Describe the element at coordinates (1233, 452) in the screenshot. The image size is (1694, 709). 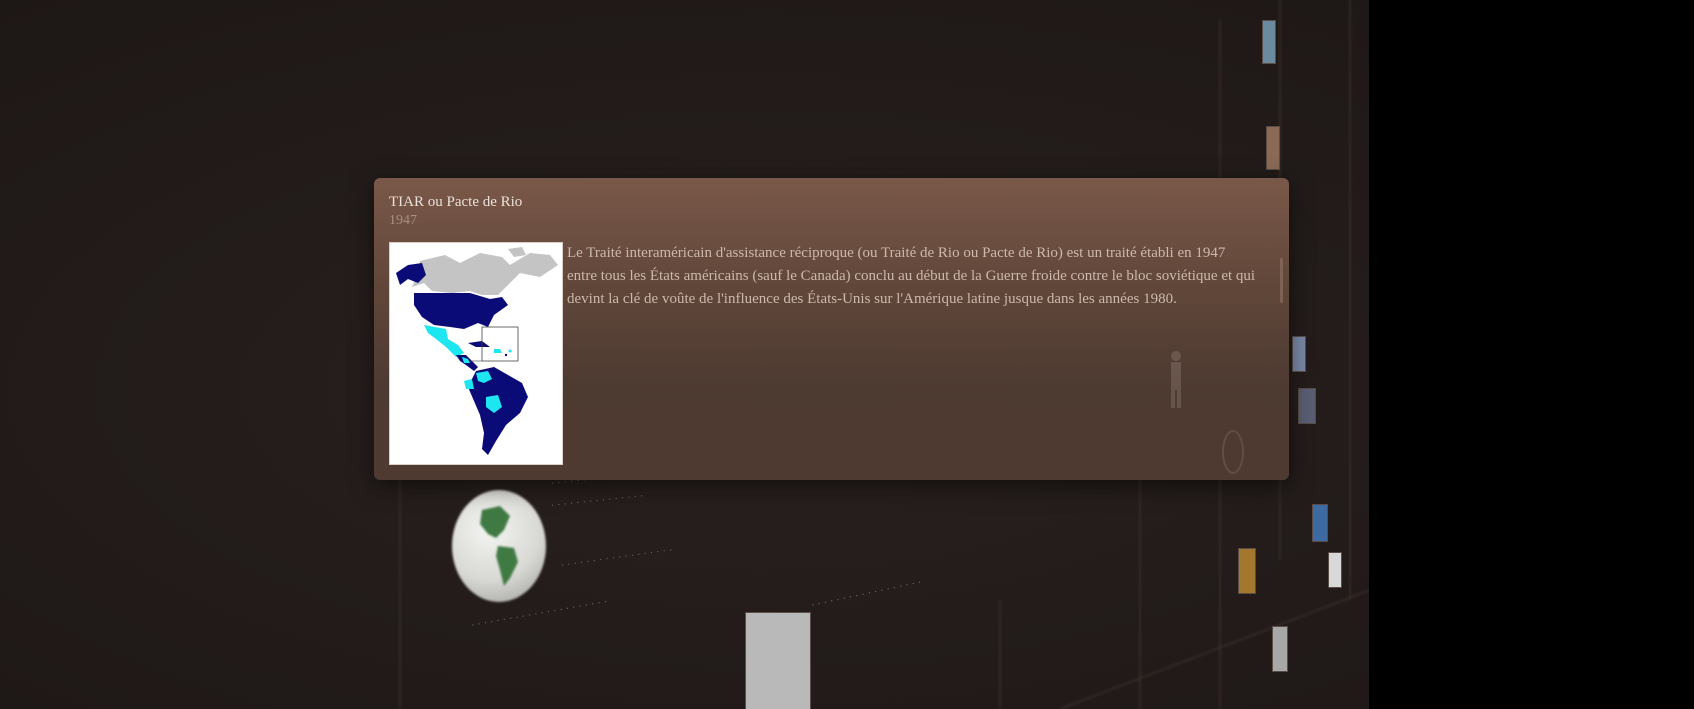
I see `seal-icon` at that location.